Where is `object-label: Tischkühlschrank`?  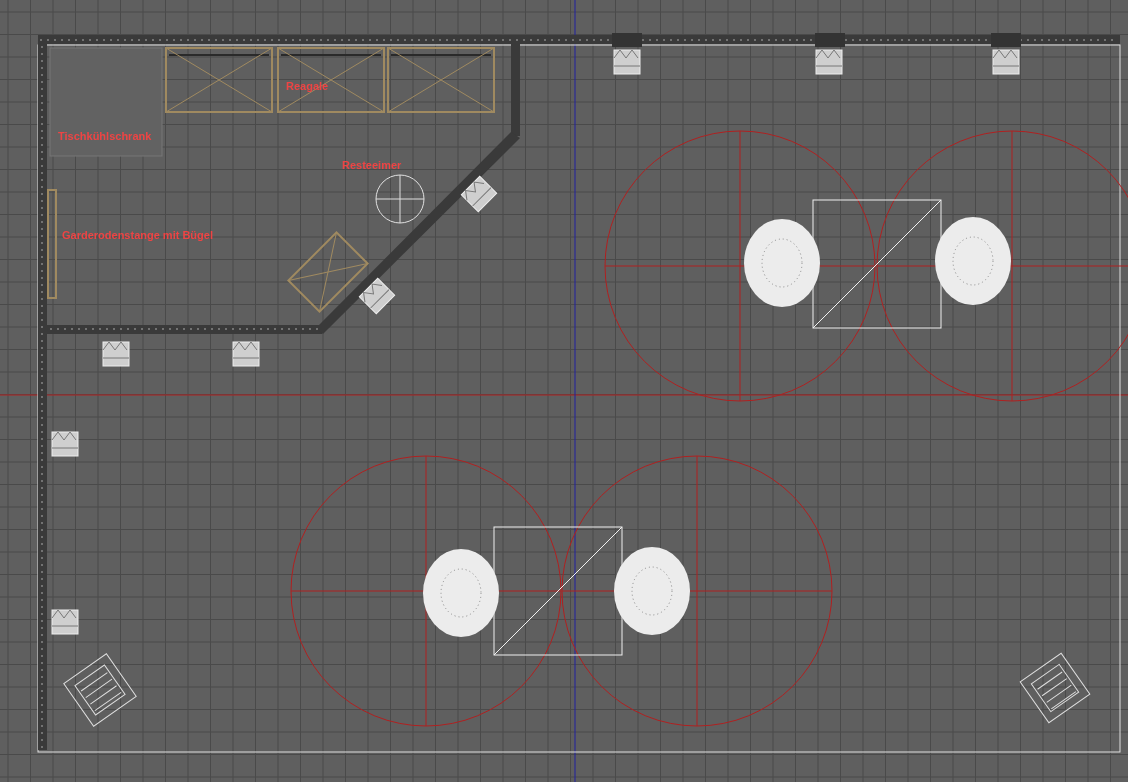 object-label: Tischkühlschrank is located at coordinates (105, 136).